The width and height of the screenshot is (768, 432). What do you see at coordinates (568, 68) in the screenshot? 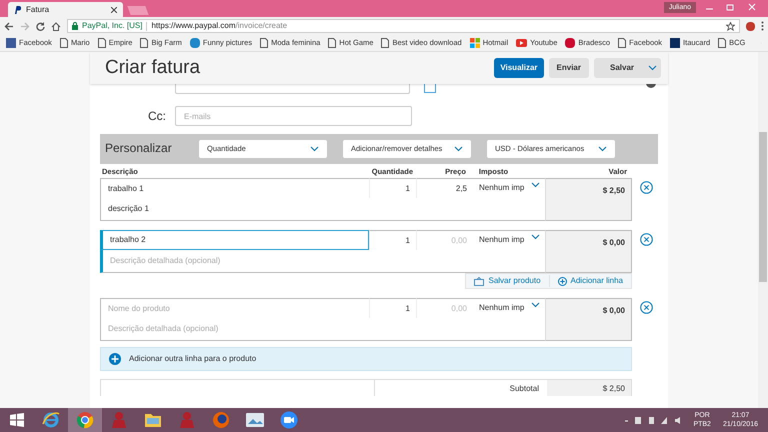
I see `send-button: Enviar` at bounding box center [568, 68].